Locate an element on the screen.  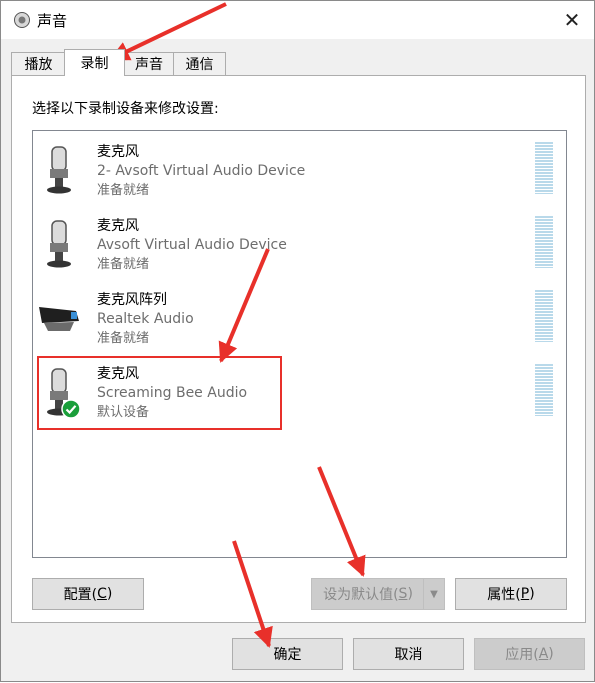
apply-button: 应用(A) is located at coordinates (529, 654).